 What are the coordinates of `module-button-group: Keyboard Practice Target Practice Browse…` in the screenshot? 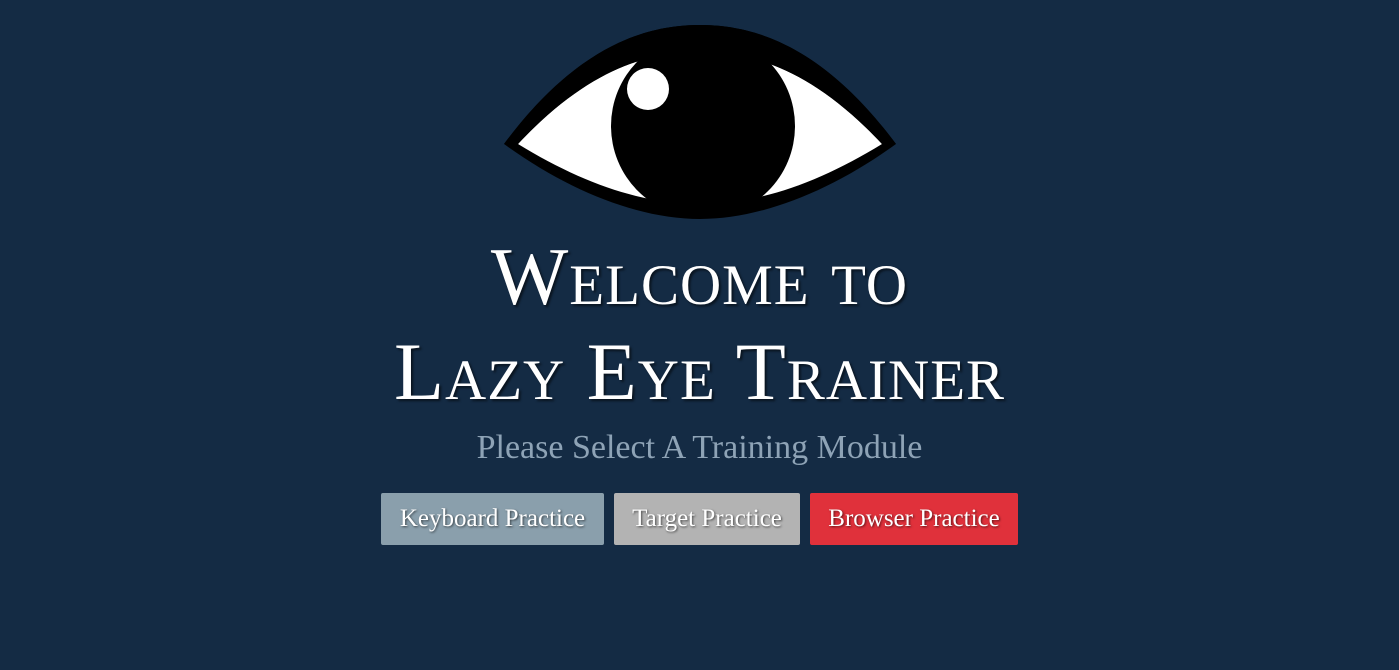 It's located at (699, 519).